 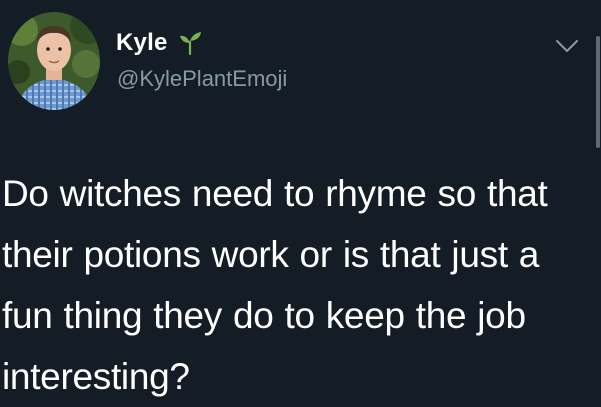 I want to click on chevron-down-icon, so click(x=567, y=46).